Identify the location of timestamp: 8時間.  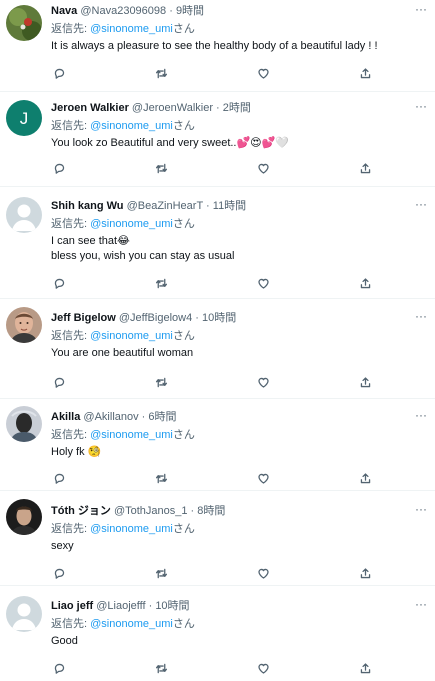
(211, 511).